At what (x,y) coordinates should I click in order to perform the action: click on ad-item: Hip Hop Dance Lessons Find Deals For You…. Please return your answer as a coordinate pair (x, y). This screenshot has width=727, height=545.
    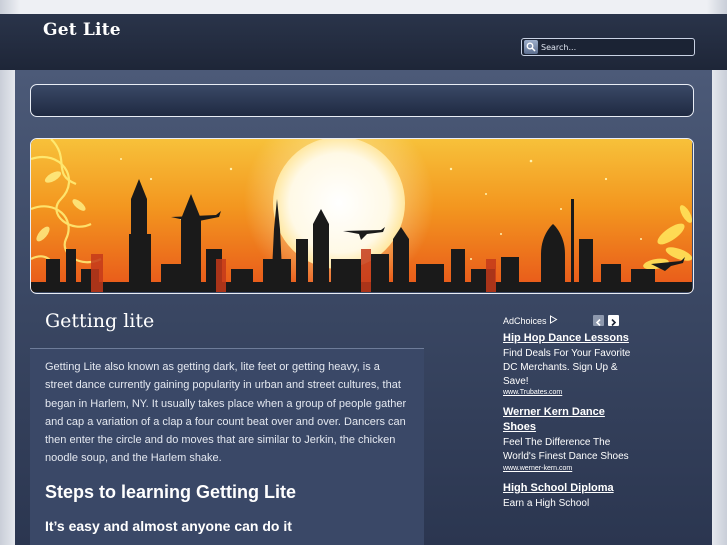
    Looking at the image, I should click on (568, 363).